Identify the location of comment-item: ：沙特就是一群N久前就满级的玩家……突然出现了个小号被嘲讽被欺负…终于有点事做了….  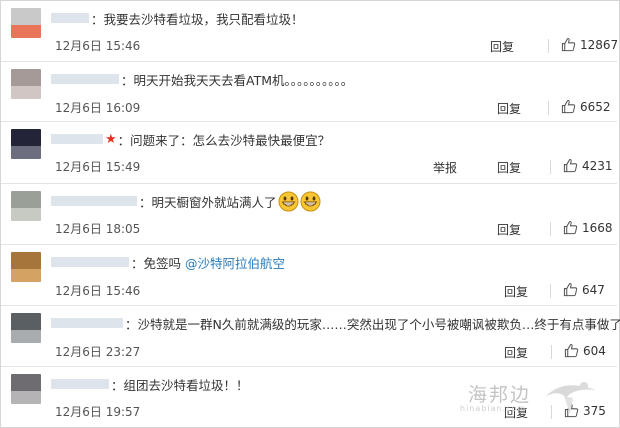
(310, 336).